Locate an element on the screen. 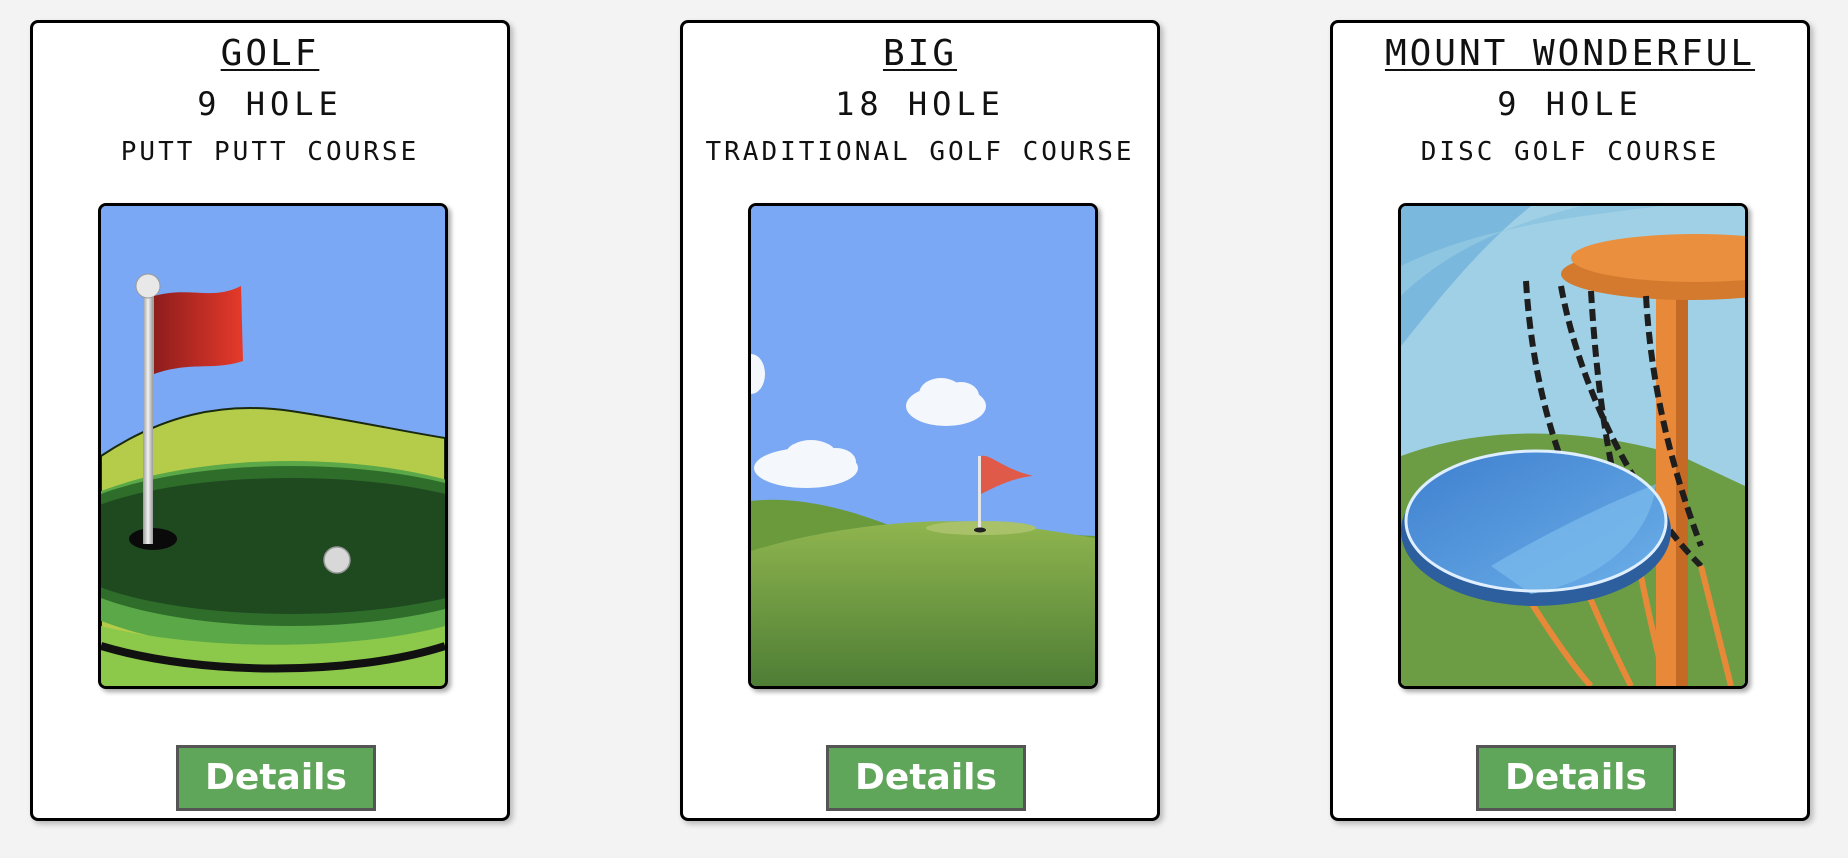 The height and width of the screenshot is (858, 1848). course-type: TRADITIONAL GOLF COURSE is located at coordinates (920, 152).